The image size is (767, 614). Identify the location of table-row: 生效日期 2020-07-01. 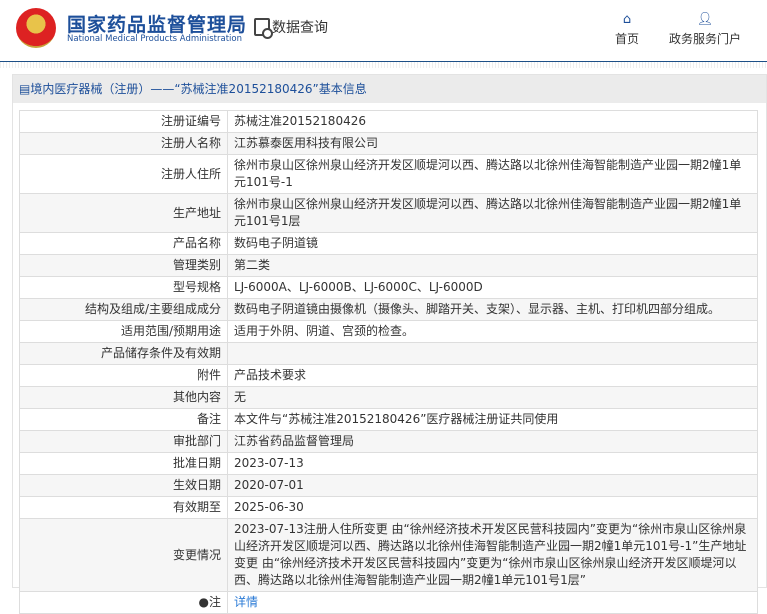
(388, 485).